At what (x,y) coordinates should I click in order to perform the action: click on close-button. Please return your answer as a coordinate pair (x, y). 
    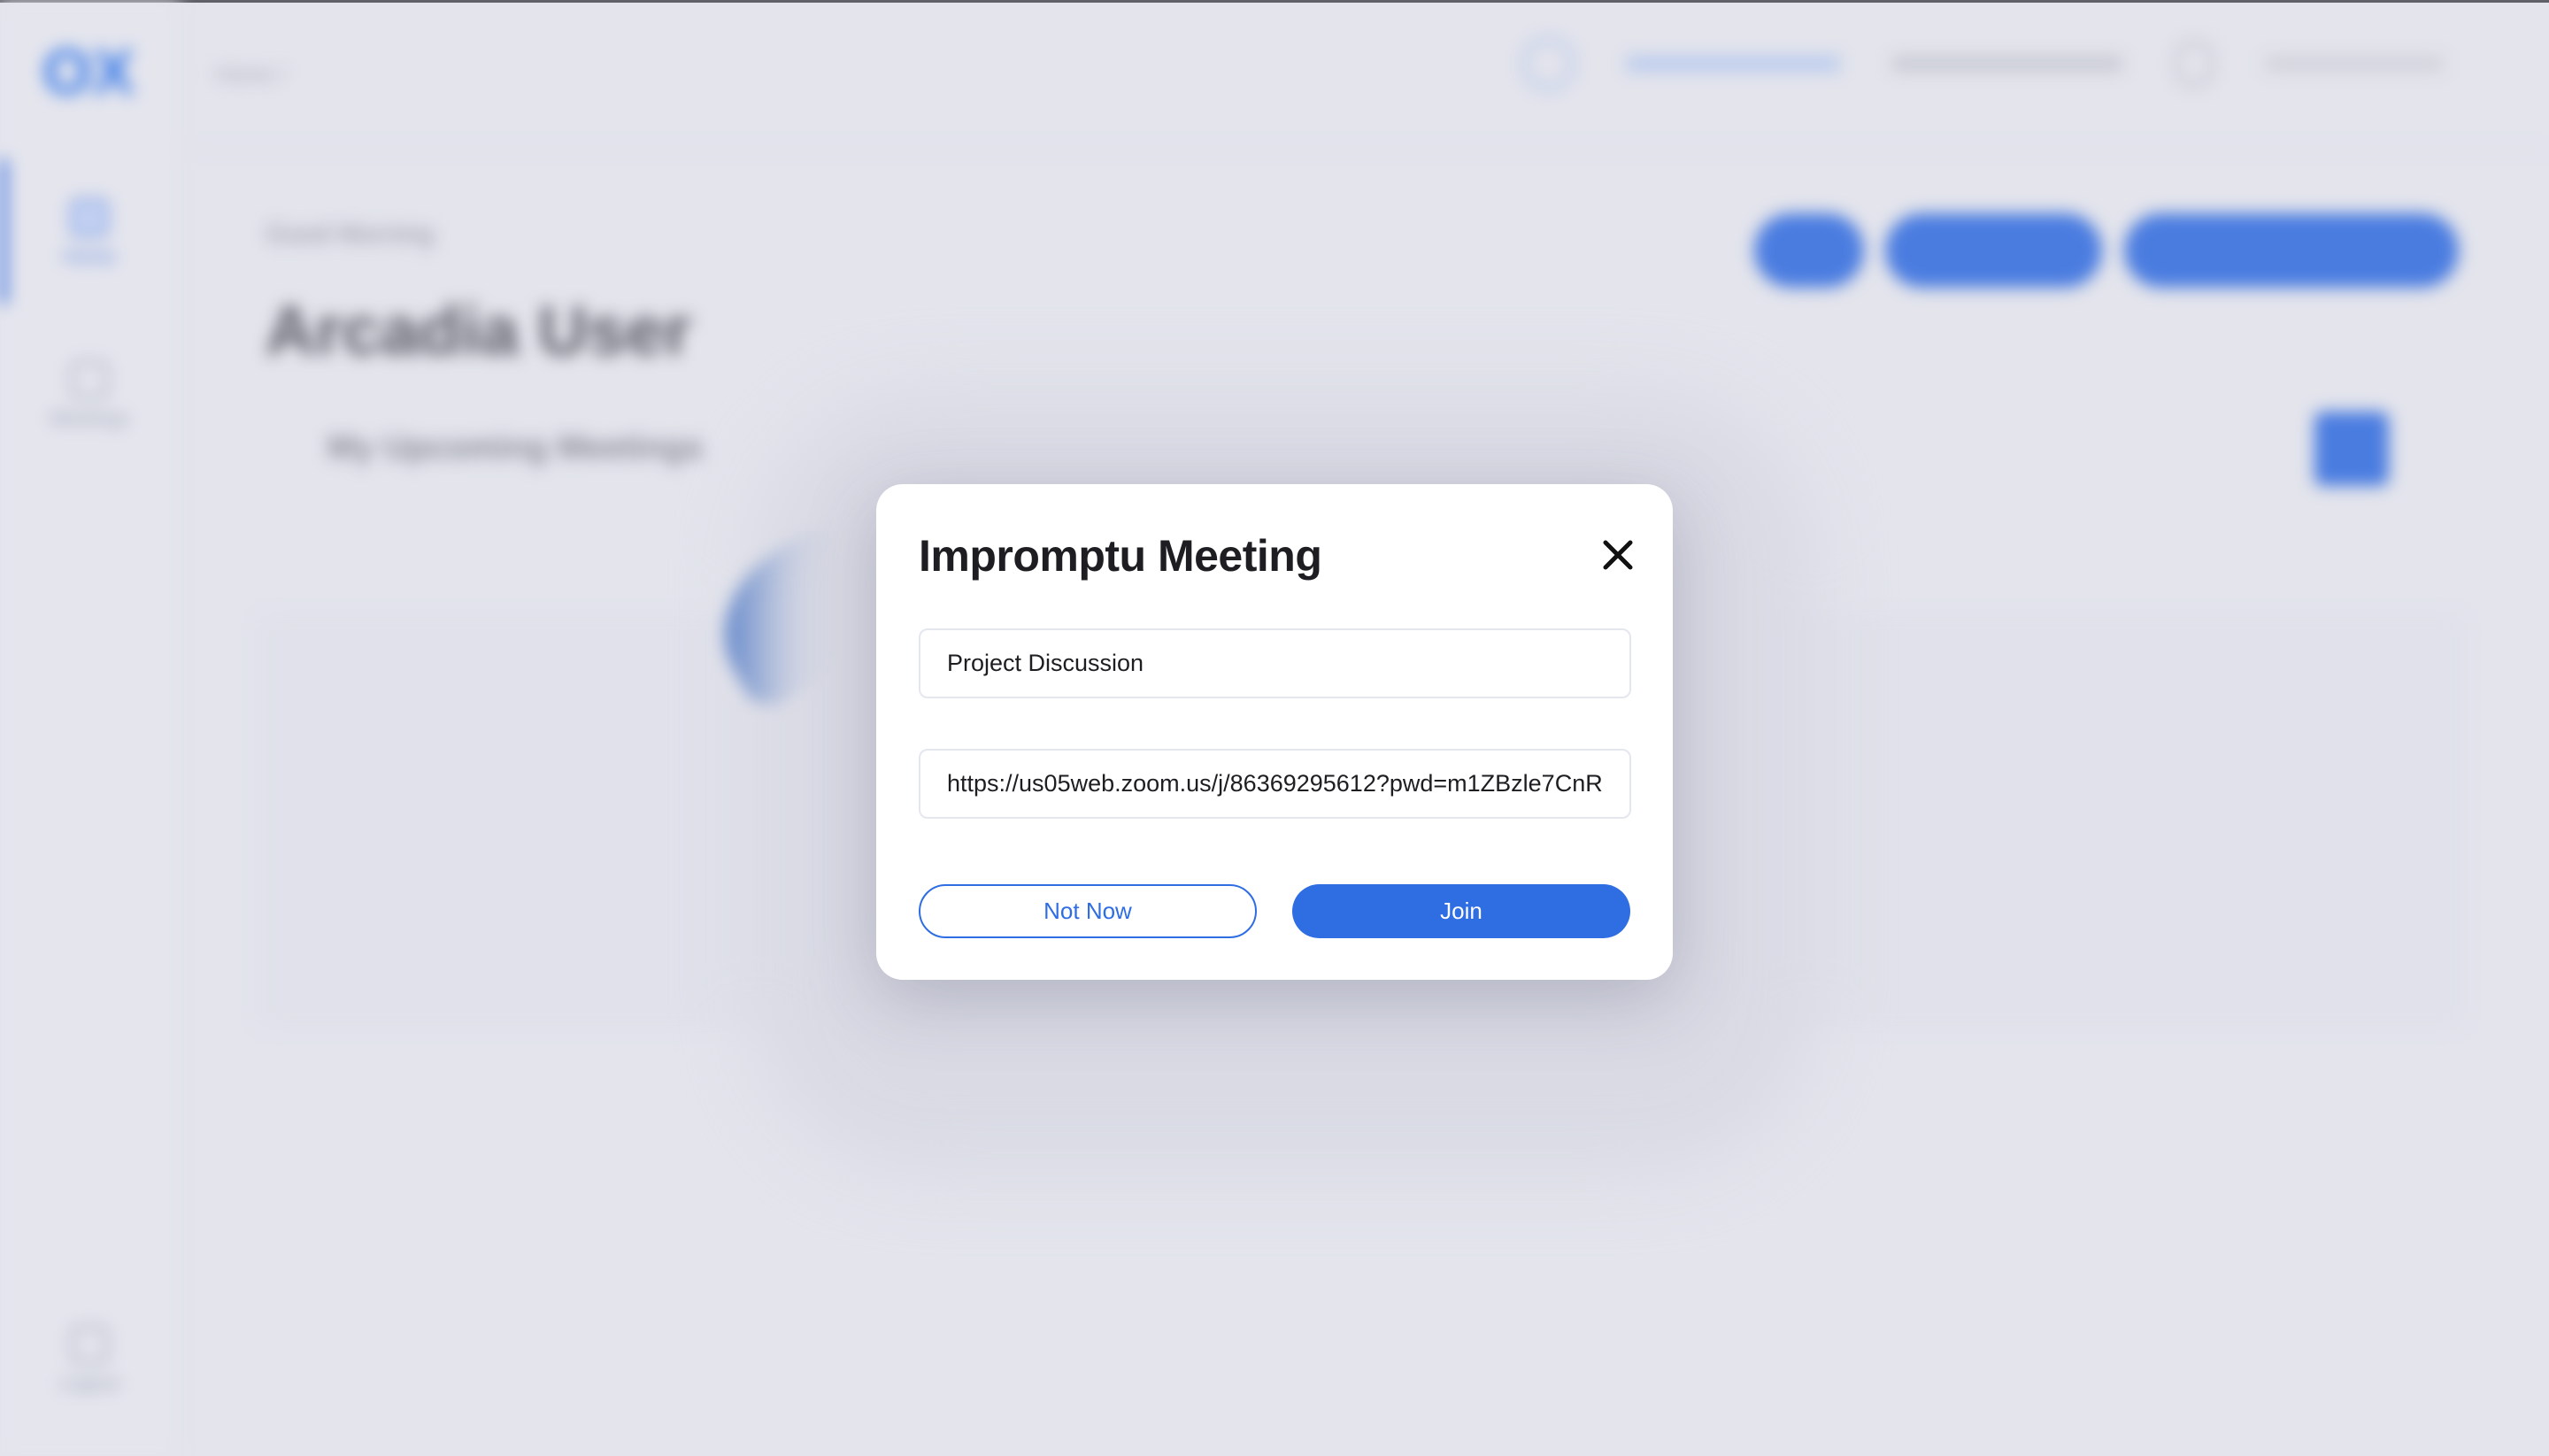
    Looking at the image, I should click on (1618, 555).